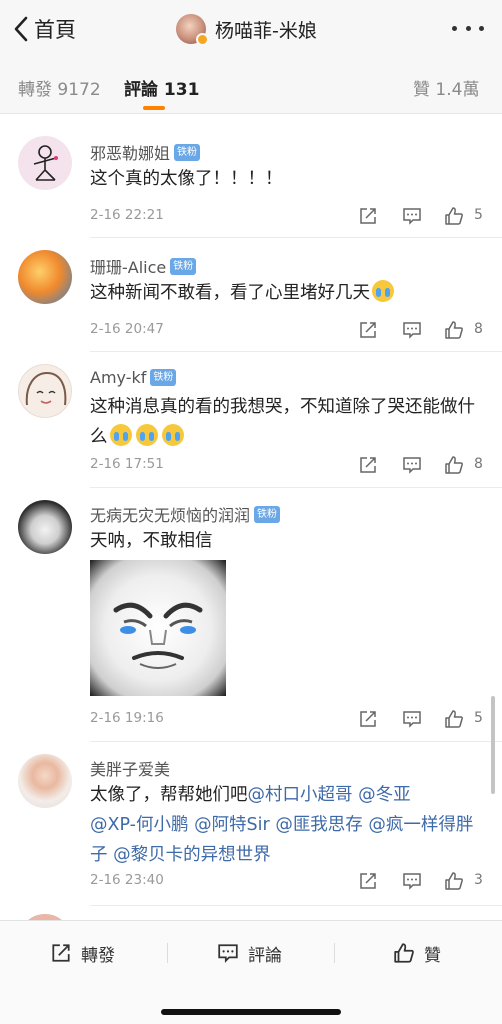 Image resolution: width=502 pixels, height=1024 pixels. I want to click on name-row: Amy-kf 铁粉, so click(133, 377).